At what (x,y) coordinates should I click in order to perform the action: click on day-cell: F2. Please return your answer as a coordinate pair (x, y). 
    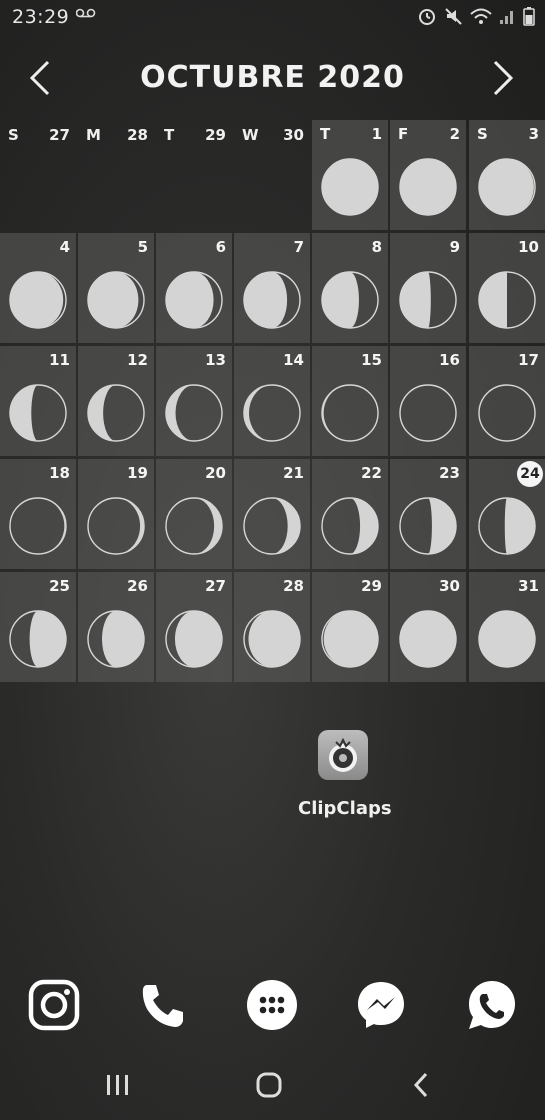
    Looking at the image, I should click on (428, 175).